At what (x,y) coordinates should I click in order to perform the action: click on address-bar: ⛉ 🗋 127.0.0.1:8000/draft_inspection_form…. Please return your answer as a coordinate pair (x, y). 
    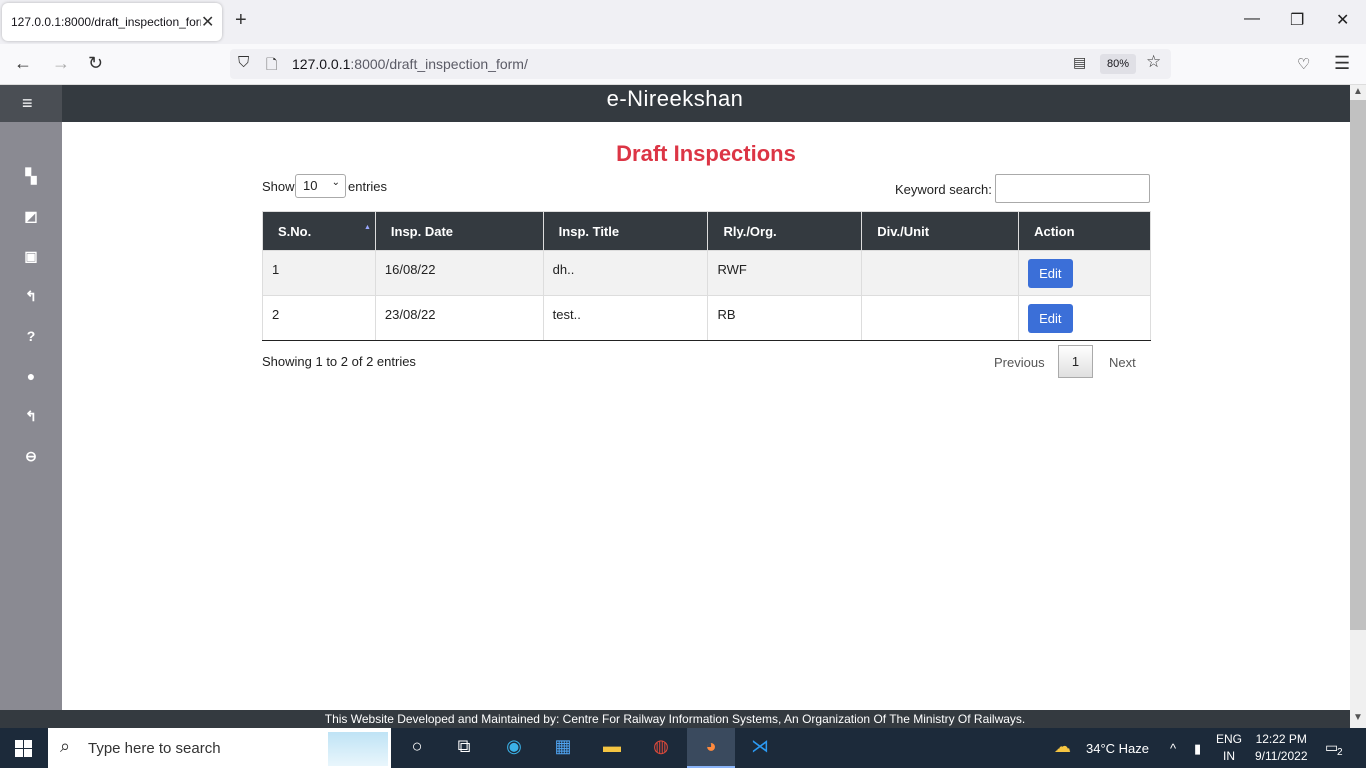
    Looking at the image, I should click on (700, 64).